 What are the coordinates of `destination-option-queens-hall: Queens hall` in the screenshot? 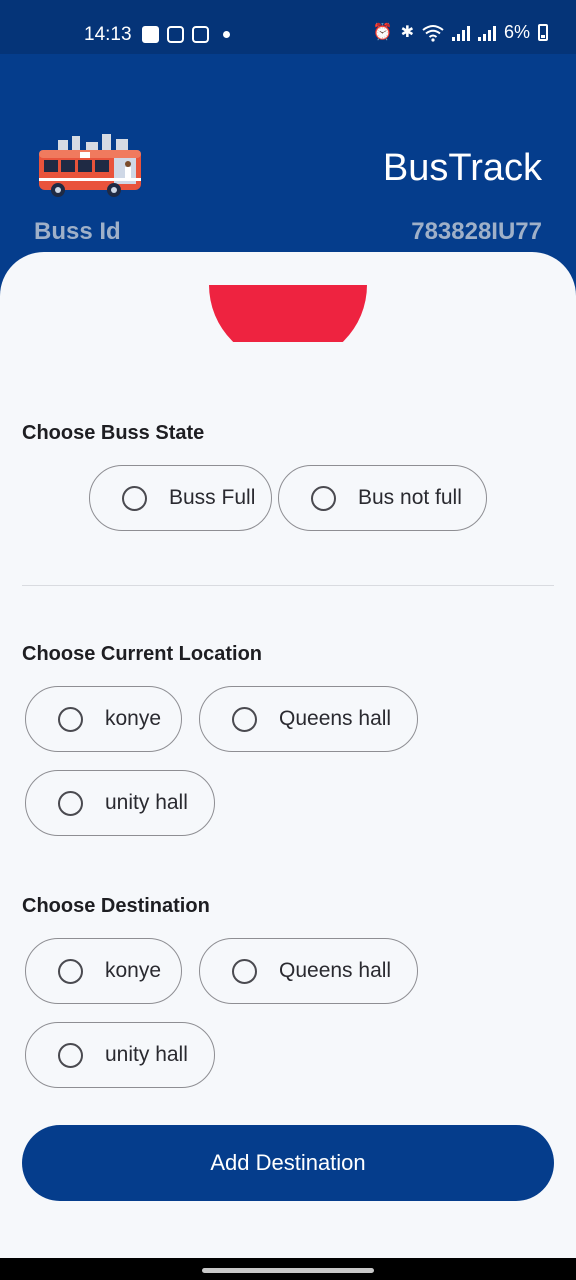 It's located at (308, 971).